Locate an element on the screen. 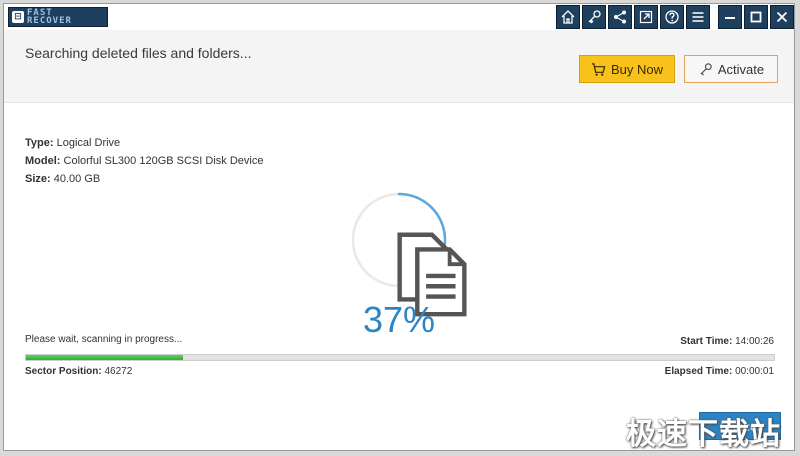 Image resolution: width=800 pixels, height=456 pixels. minimize-button is located at coordinates (730, 17).